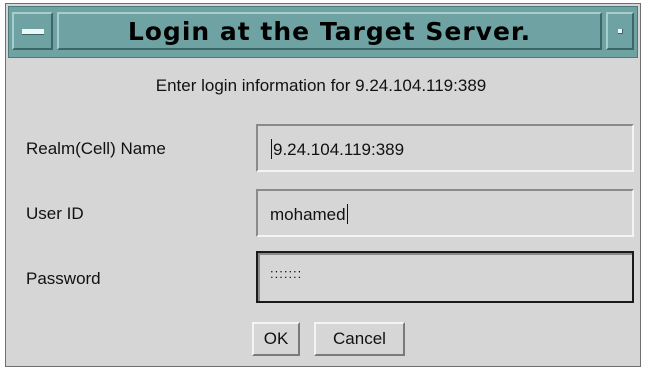 Image resolution: width=645 pixels, height=370 pixels. I want to click on user-id-label: User ID, so click(55, 213).